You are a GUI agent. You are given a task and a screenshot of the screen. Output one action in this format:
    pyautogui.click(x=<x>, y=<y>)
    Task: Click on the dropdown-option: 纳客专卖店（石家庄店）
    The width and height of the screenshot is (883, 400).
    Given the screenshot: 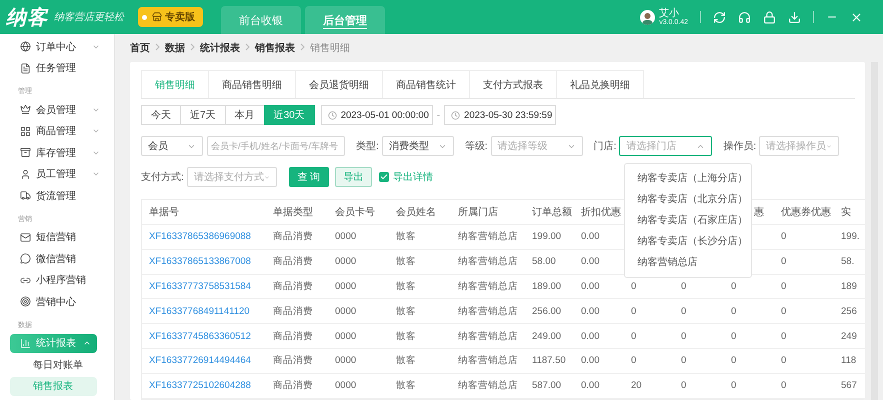 What is the action you would take?
    pyautogui.click(x=688, y=220)
    